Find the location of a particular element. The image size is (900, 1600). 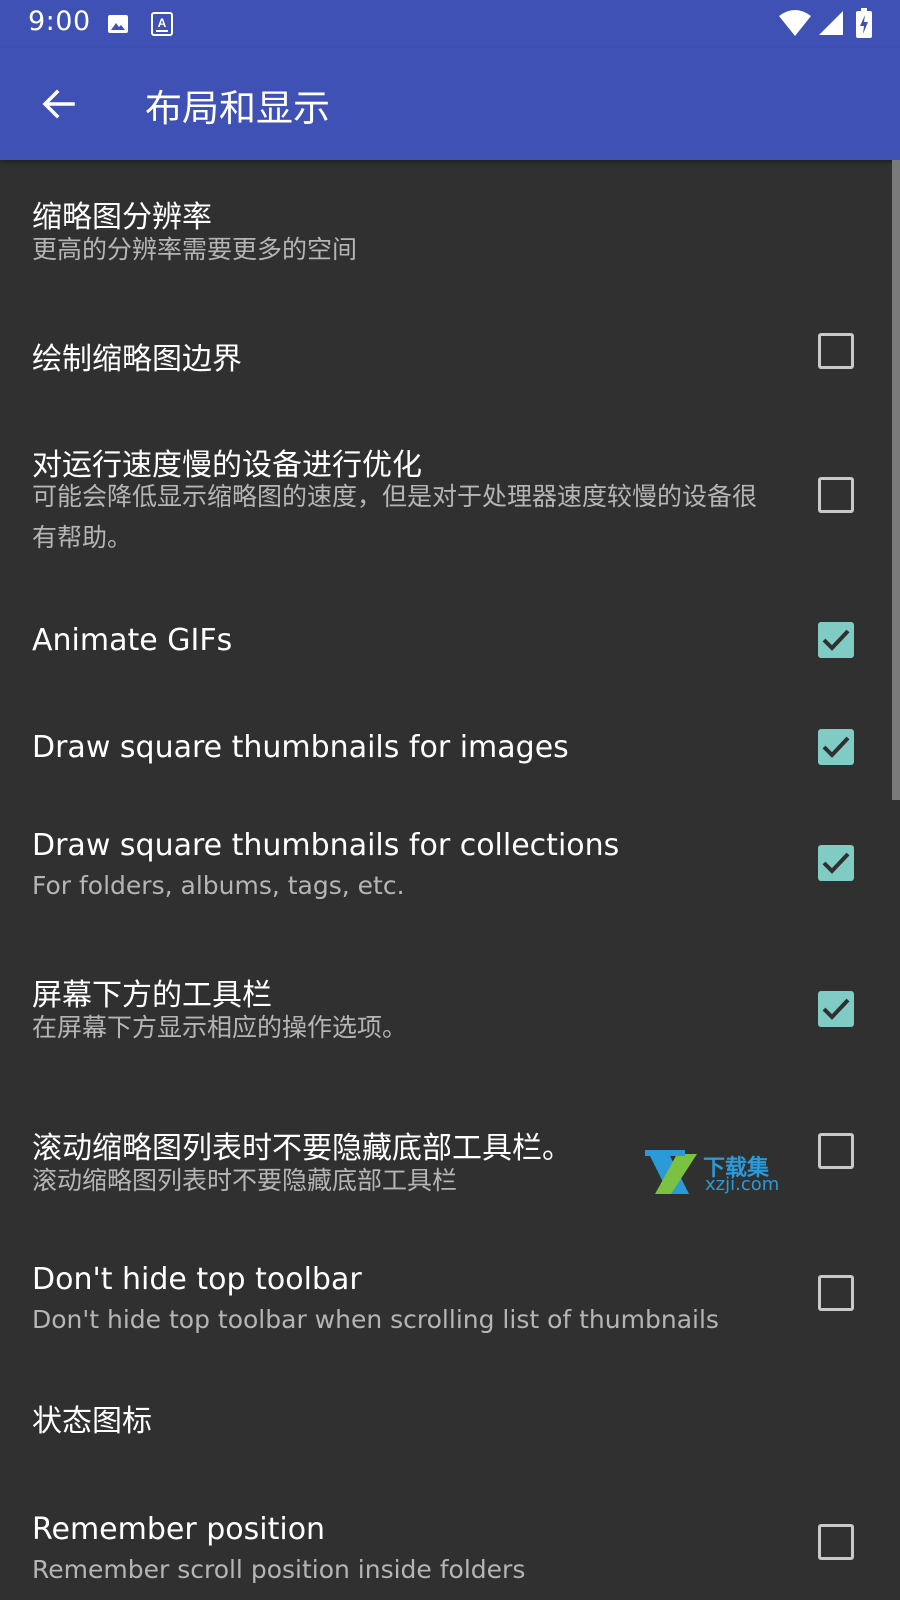

back-button is located at coordinates (58, 104).